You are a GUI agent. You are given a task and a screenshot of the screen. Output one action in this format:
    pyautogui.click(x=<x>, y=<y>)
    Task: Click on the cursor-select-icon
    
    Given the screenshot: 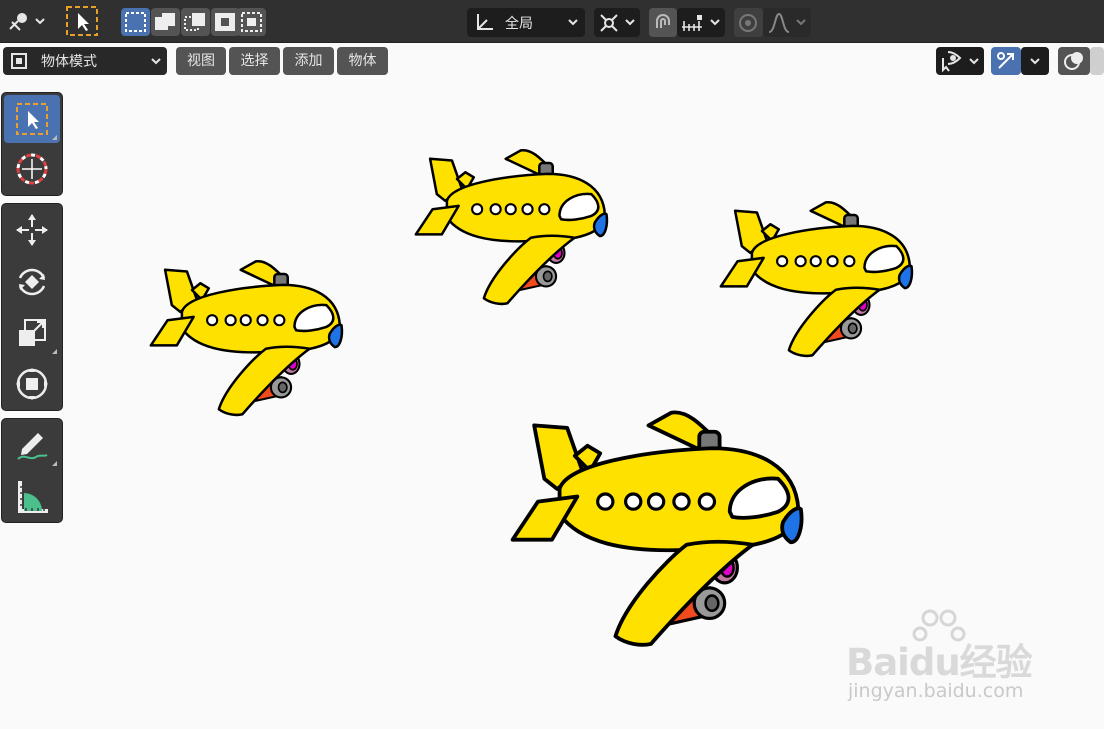 What is the action you would take?
    pyautogui.click(x=82, y=21)
    